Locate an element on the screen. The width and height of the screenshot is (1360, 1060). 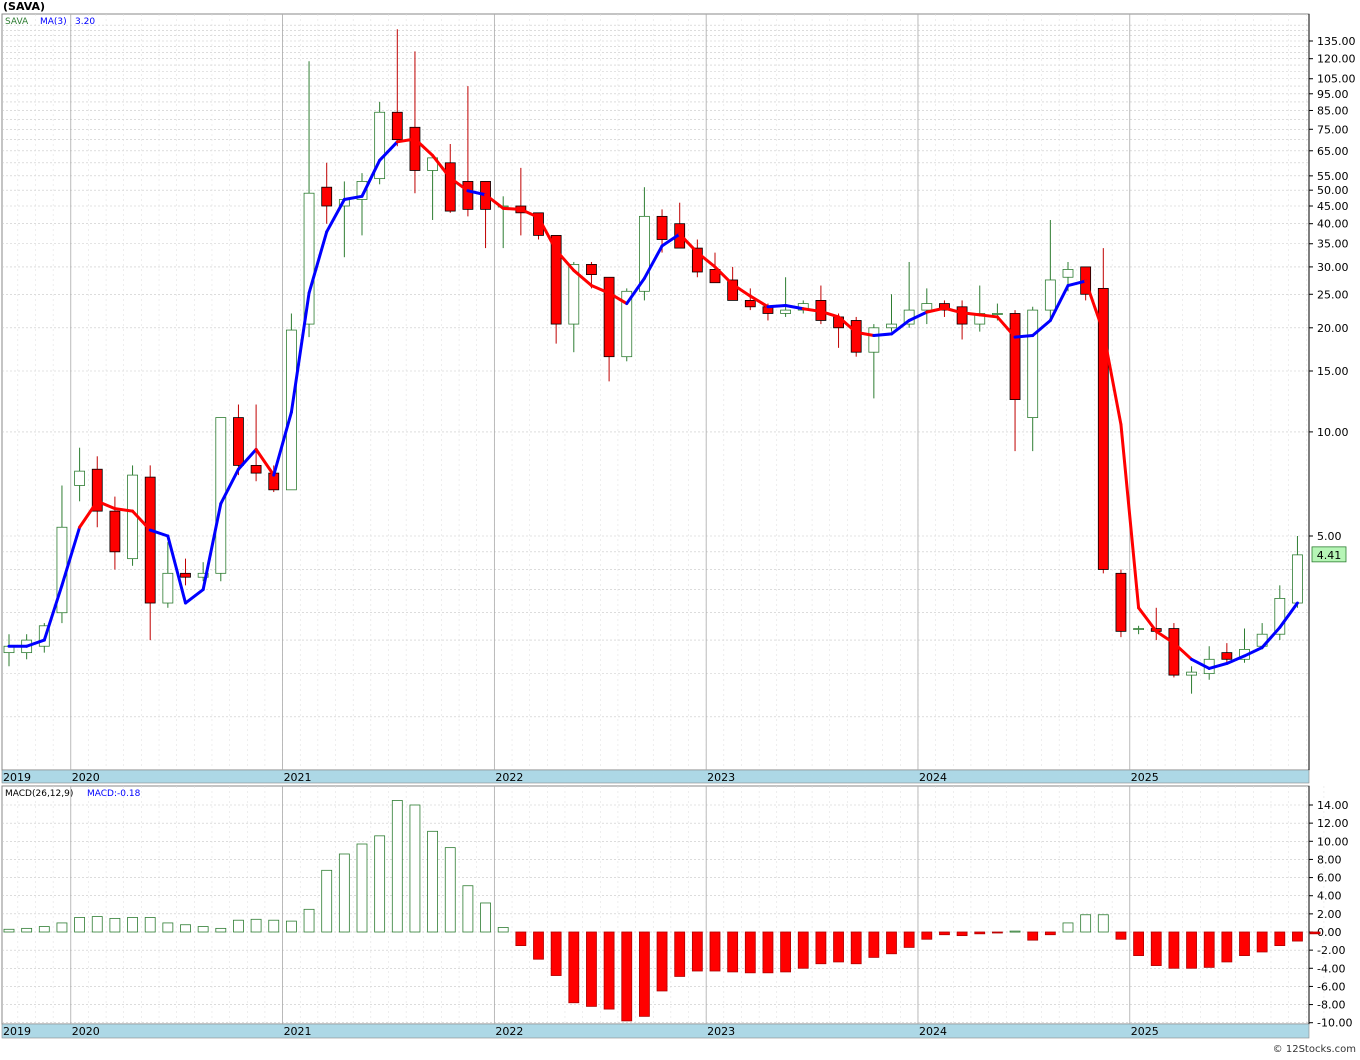
macd-legend-value: MACD:-0.18 is located at coordinates (114, 794).